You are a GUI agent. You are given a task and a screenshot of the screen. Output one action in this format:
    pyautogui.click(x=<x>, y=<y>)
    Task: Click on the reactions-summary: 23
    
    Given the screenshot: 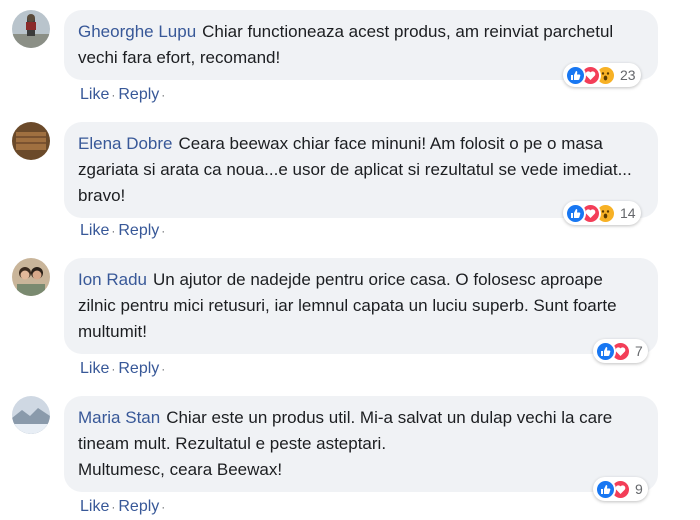 What is the action you would take?
    pyautogui.click(x=602, y=75)
    